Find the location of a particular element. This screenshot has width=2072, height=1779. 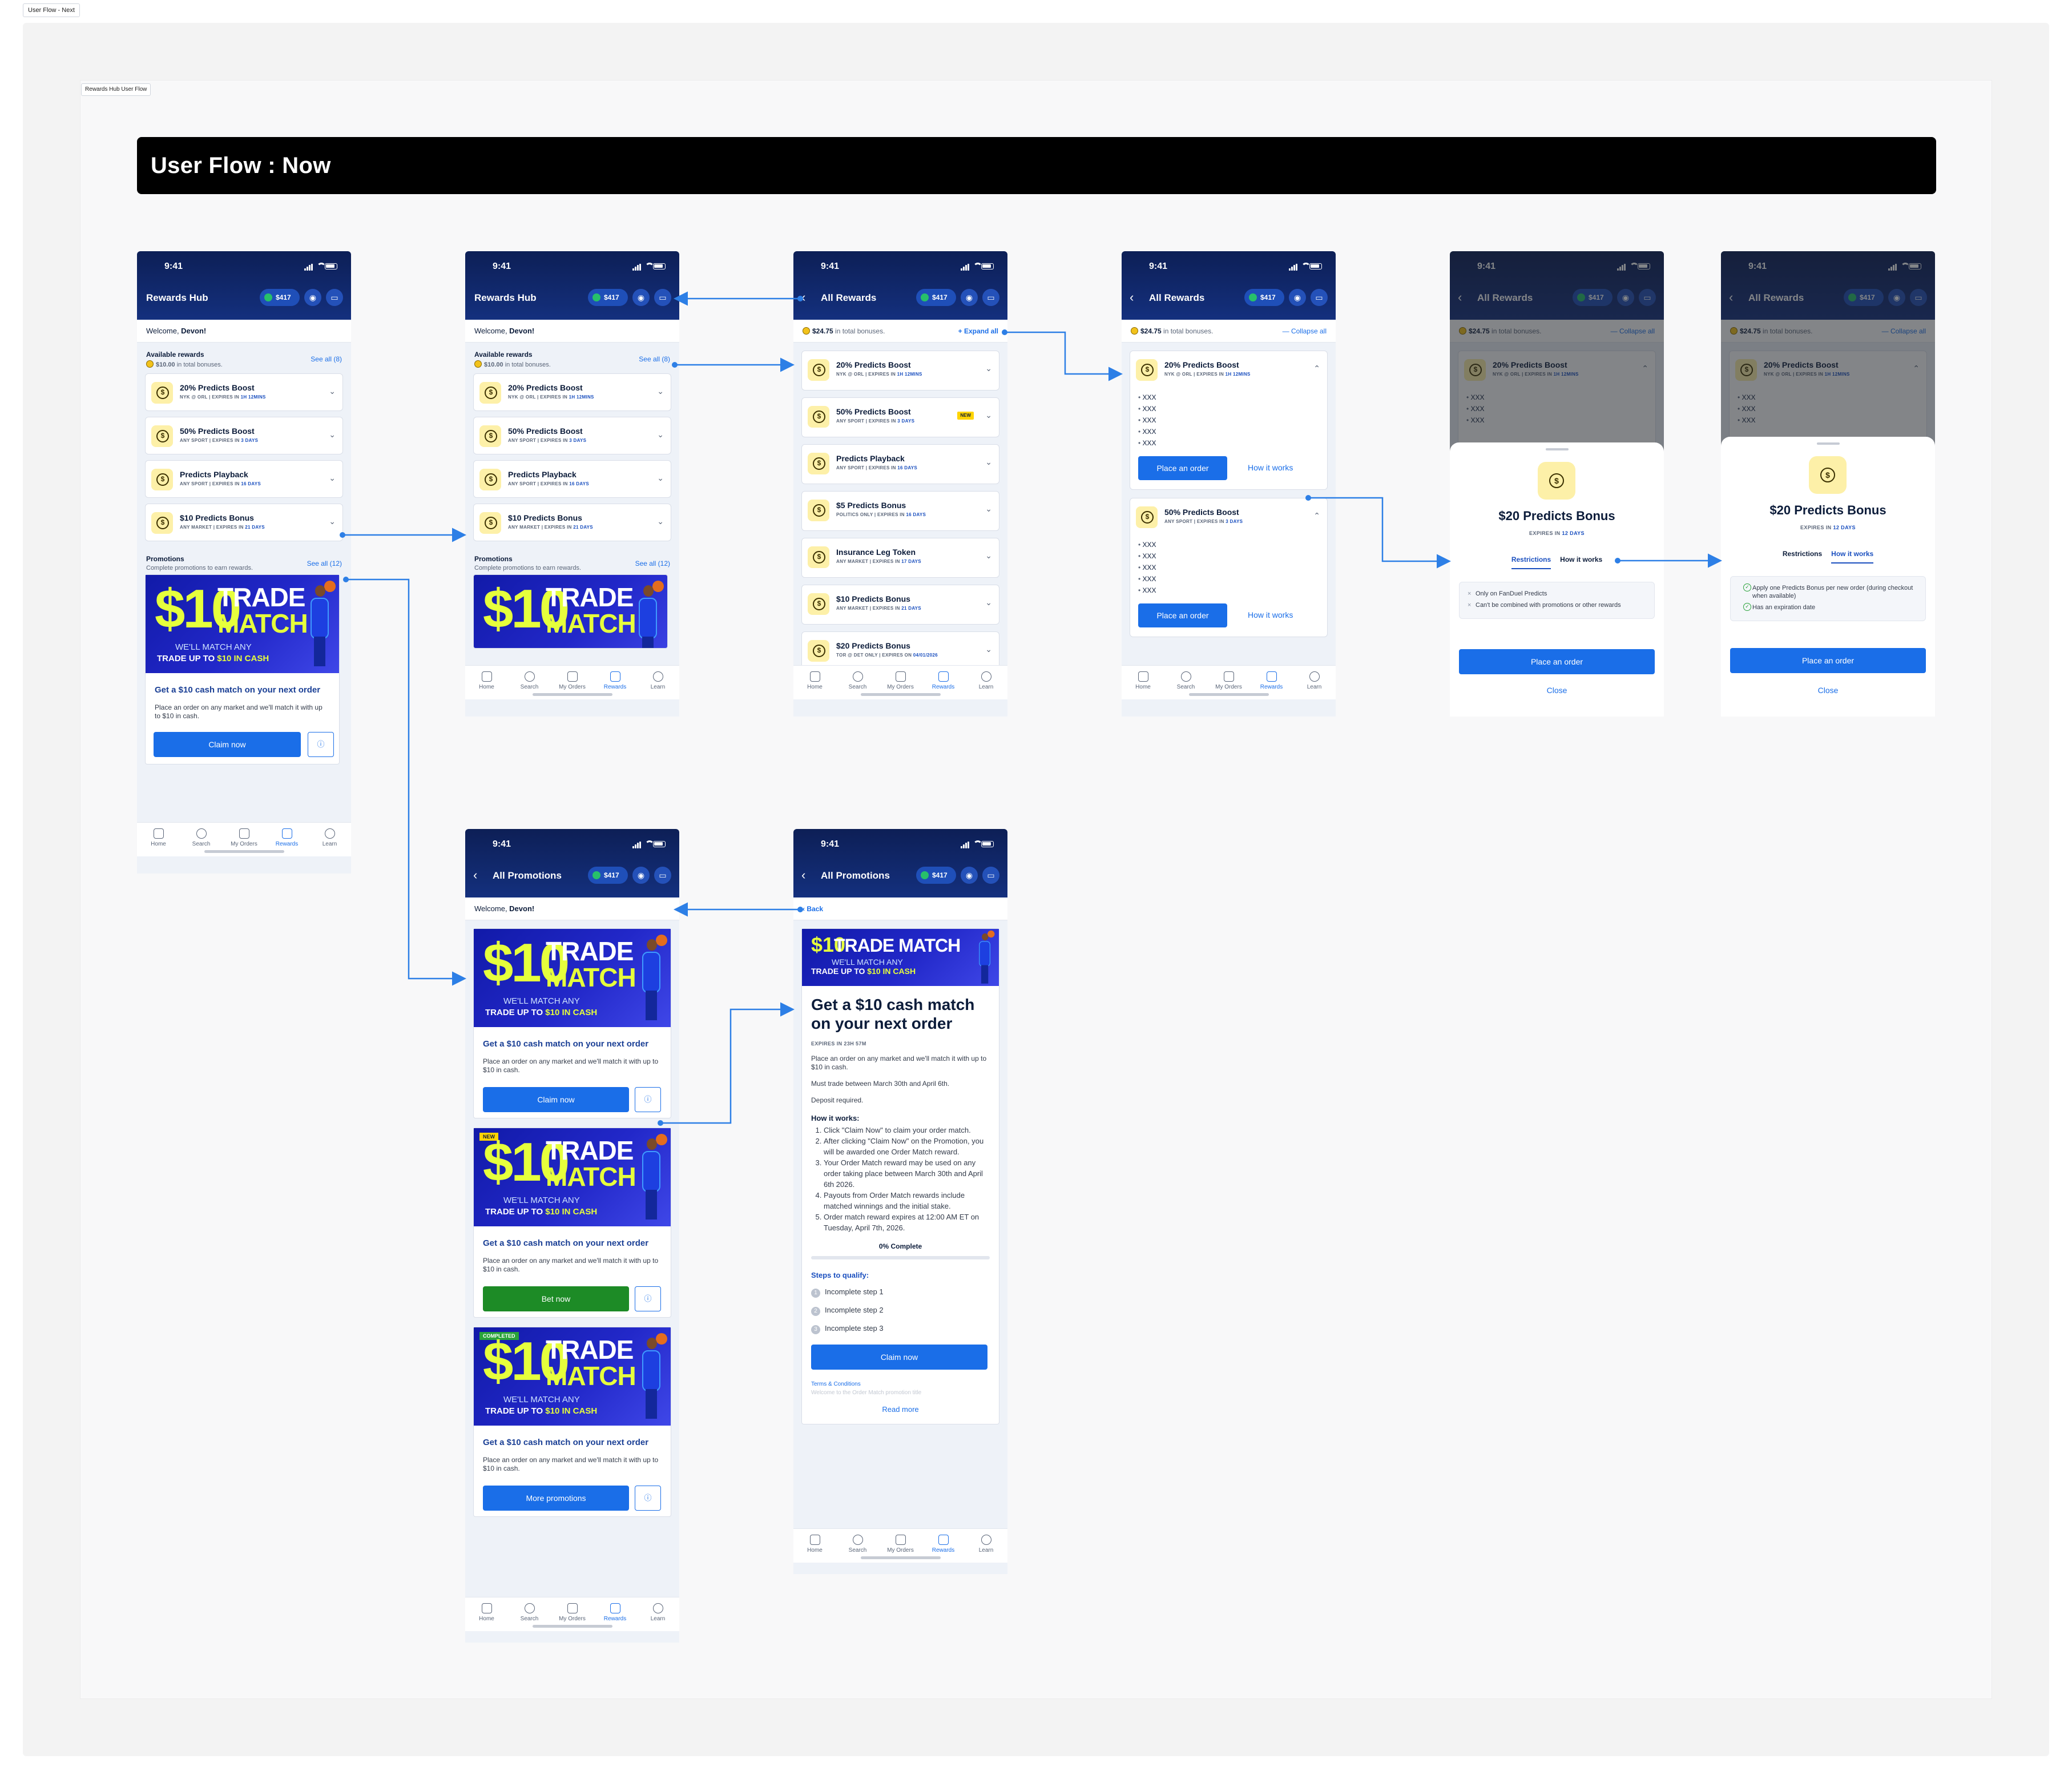

collapse-all-link: — Collapse all is located at coordinates (1305, 331).